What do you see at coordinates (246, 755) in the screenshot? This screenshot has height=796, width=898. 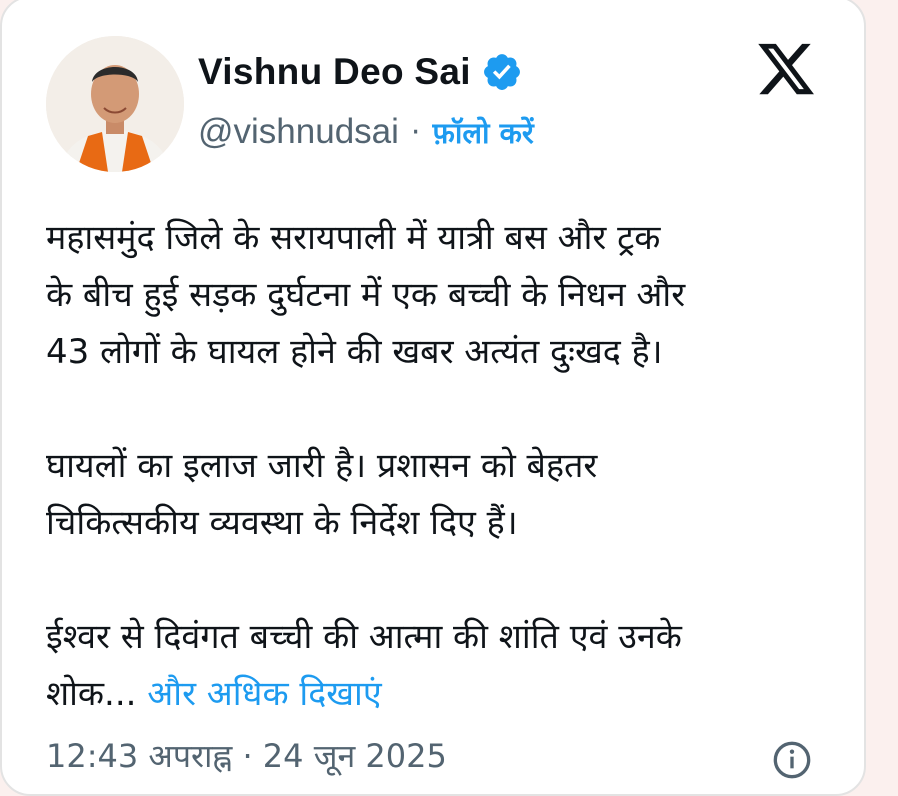 I see `post-timestamp: 12:43 अपराह्न · 24 जून 2025` at bounding box center [246, 755].